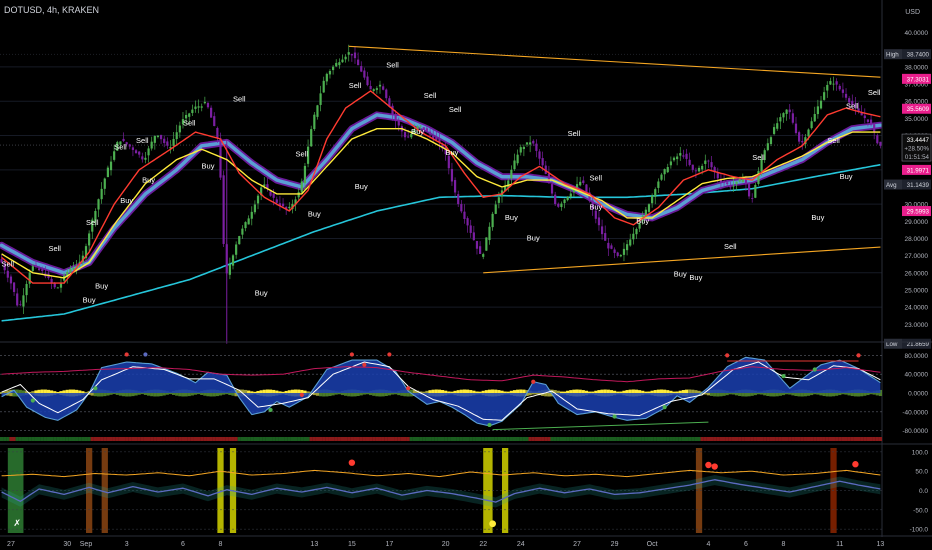 The image size is (932, 550). I want to click on time-tick-label: 6, so click(183, 544).